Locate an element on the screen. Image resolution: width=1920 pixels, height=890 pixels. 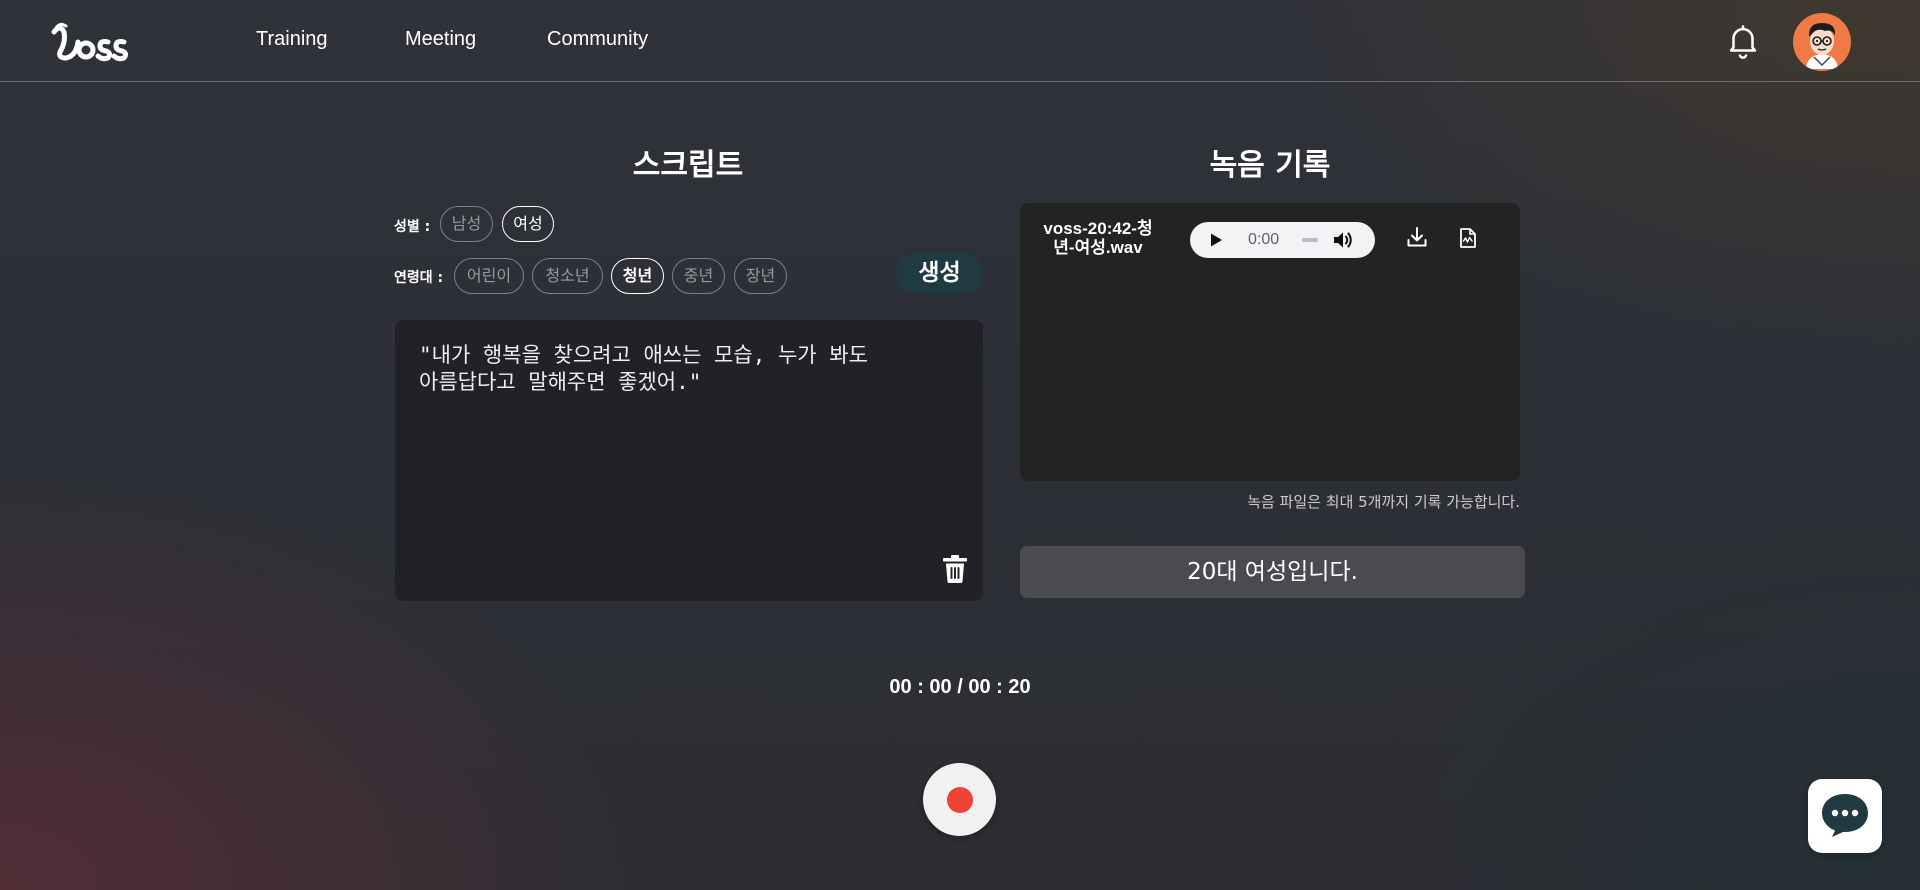
age-label: 연령대 : is located at coordinates (419, 278).